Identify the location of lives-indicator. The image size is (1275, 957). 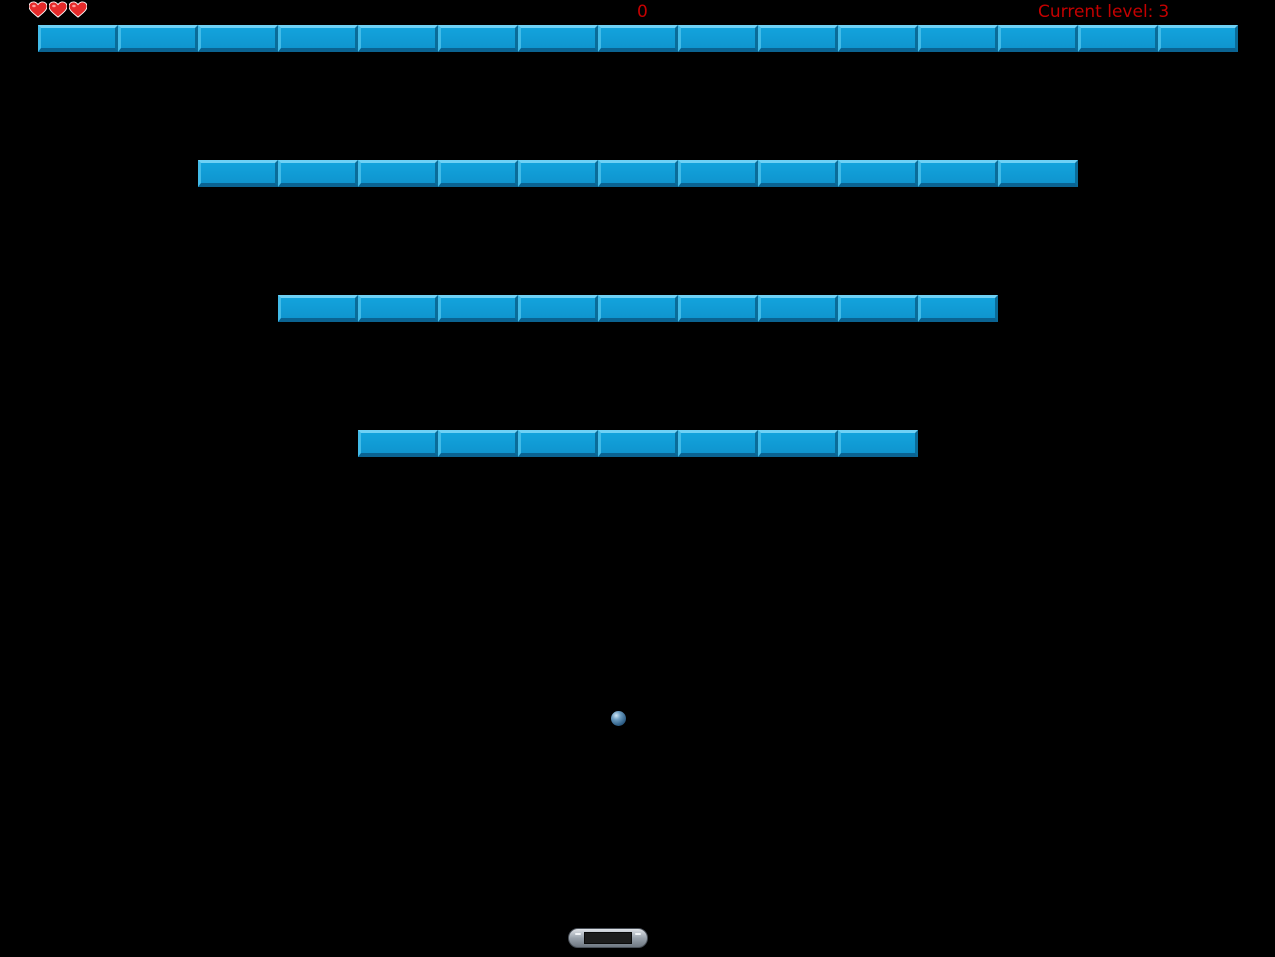
(58, 10).